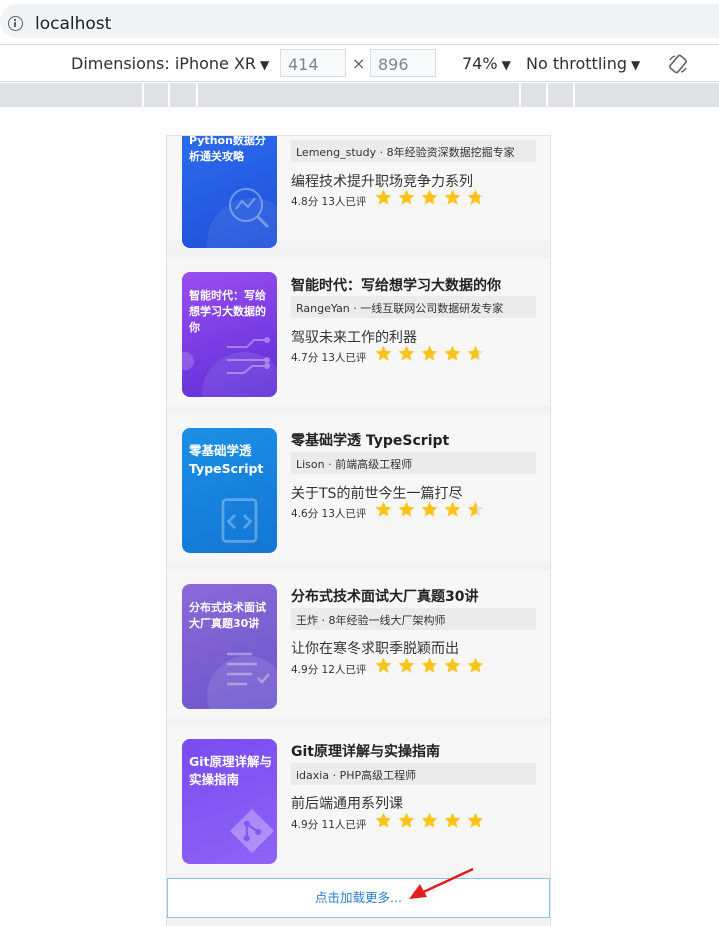  I want to click on zoom-label: 74%, so click(480, 63).